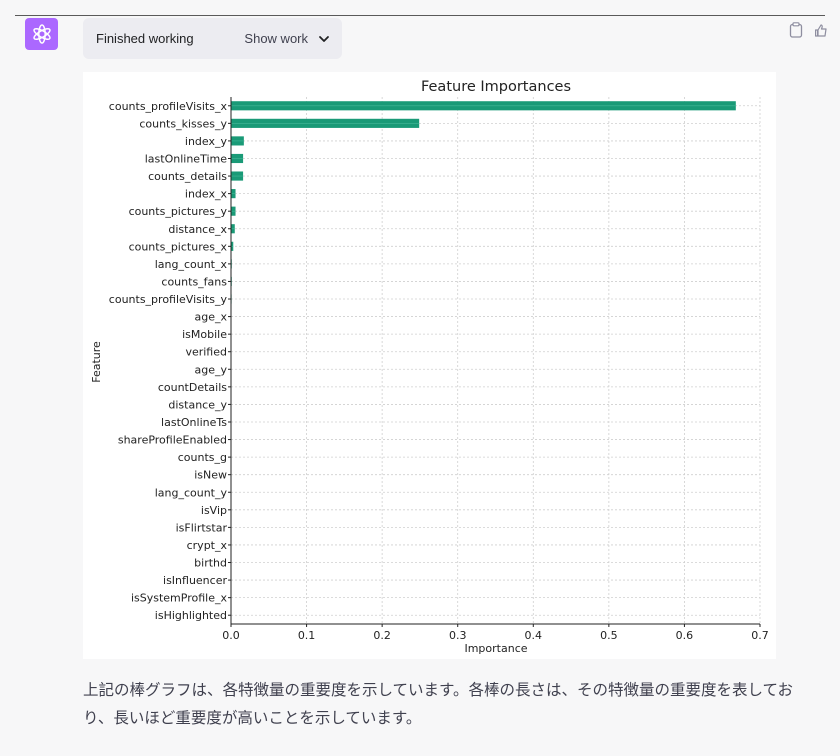 Image resolution: width=840 pixels, height=756 pixels. I want to click on y-tick-label: lastOnlineTs, so click(194, 422).